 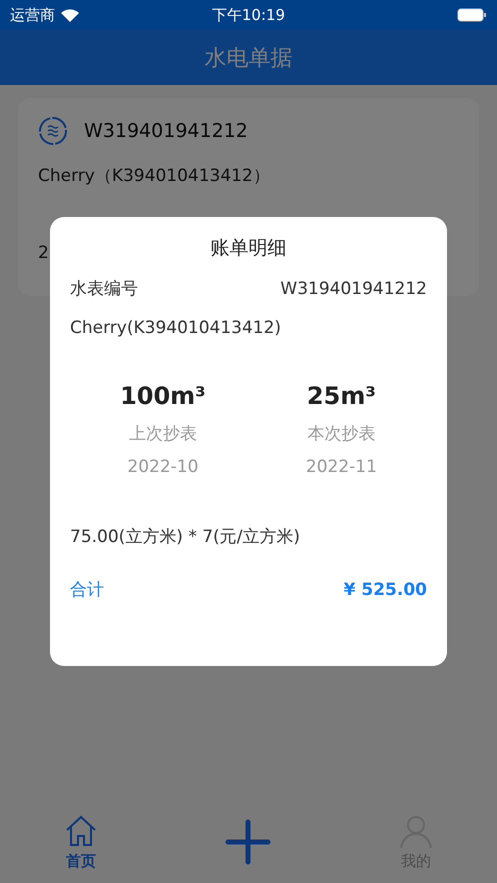 What do you see at coordinates (162, 434) in the screenshot?
I see `reading-label: 上次抄表` at bounding box center [162, 434].